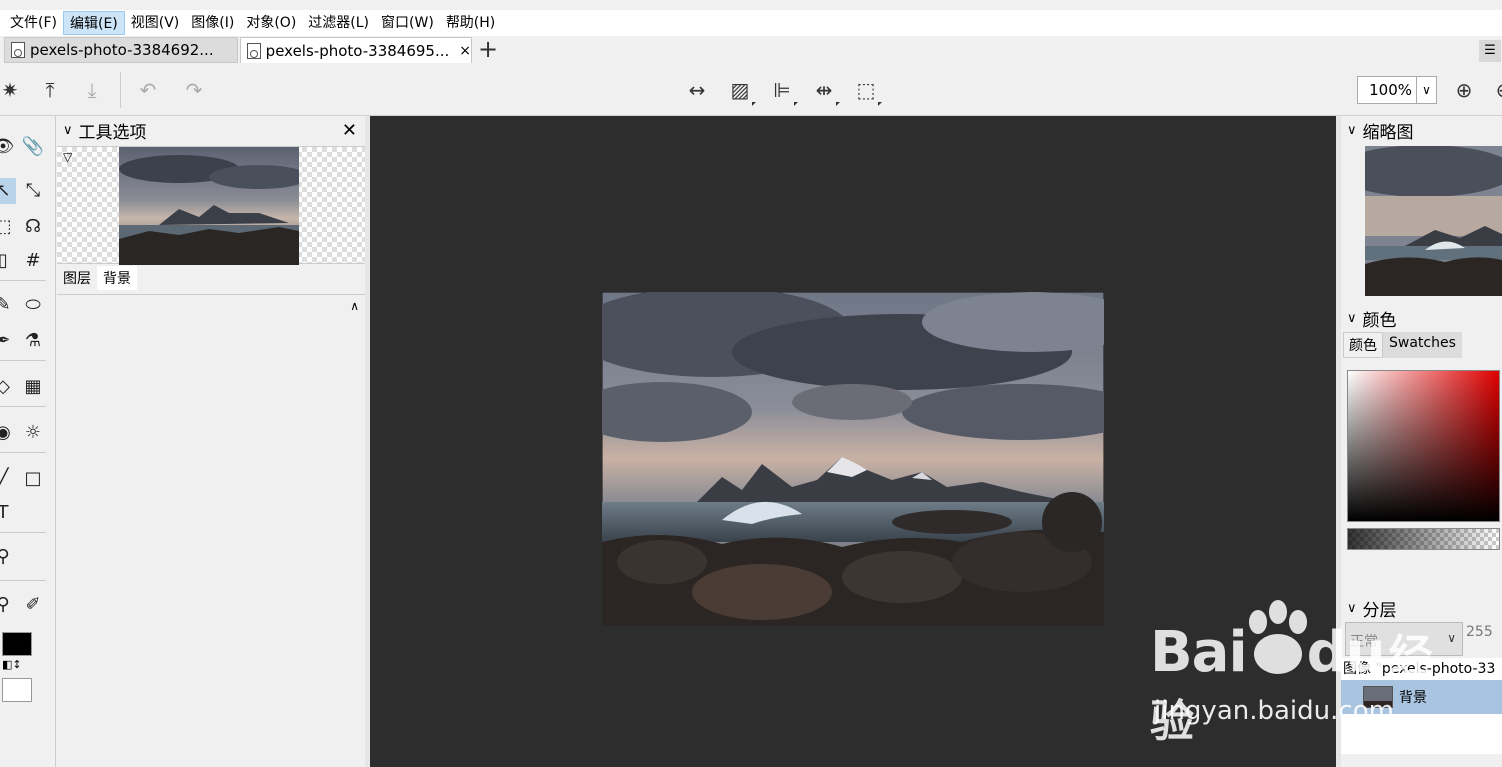 The height and width of the screenshot is (767, 1502). Describe the element at coordinates (8, 387) in the screenshot. I see `fill-icon: ◇` at that location.